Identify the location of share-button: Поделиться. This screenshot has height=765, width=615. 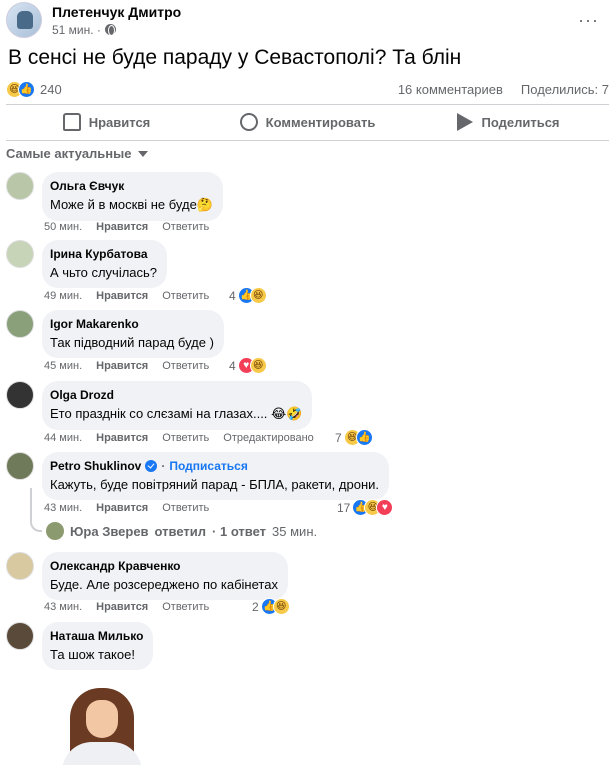
(508, 122).